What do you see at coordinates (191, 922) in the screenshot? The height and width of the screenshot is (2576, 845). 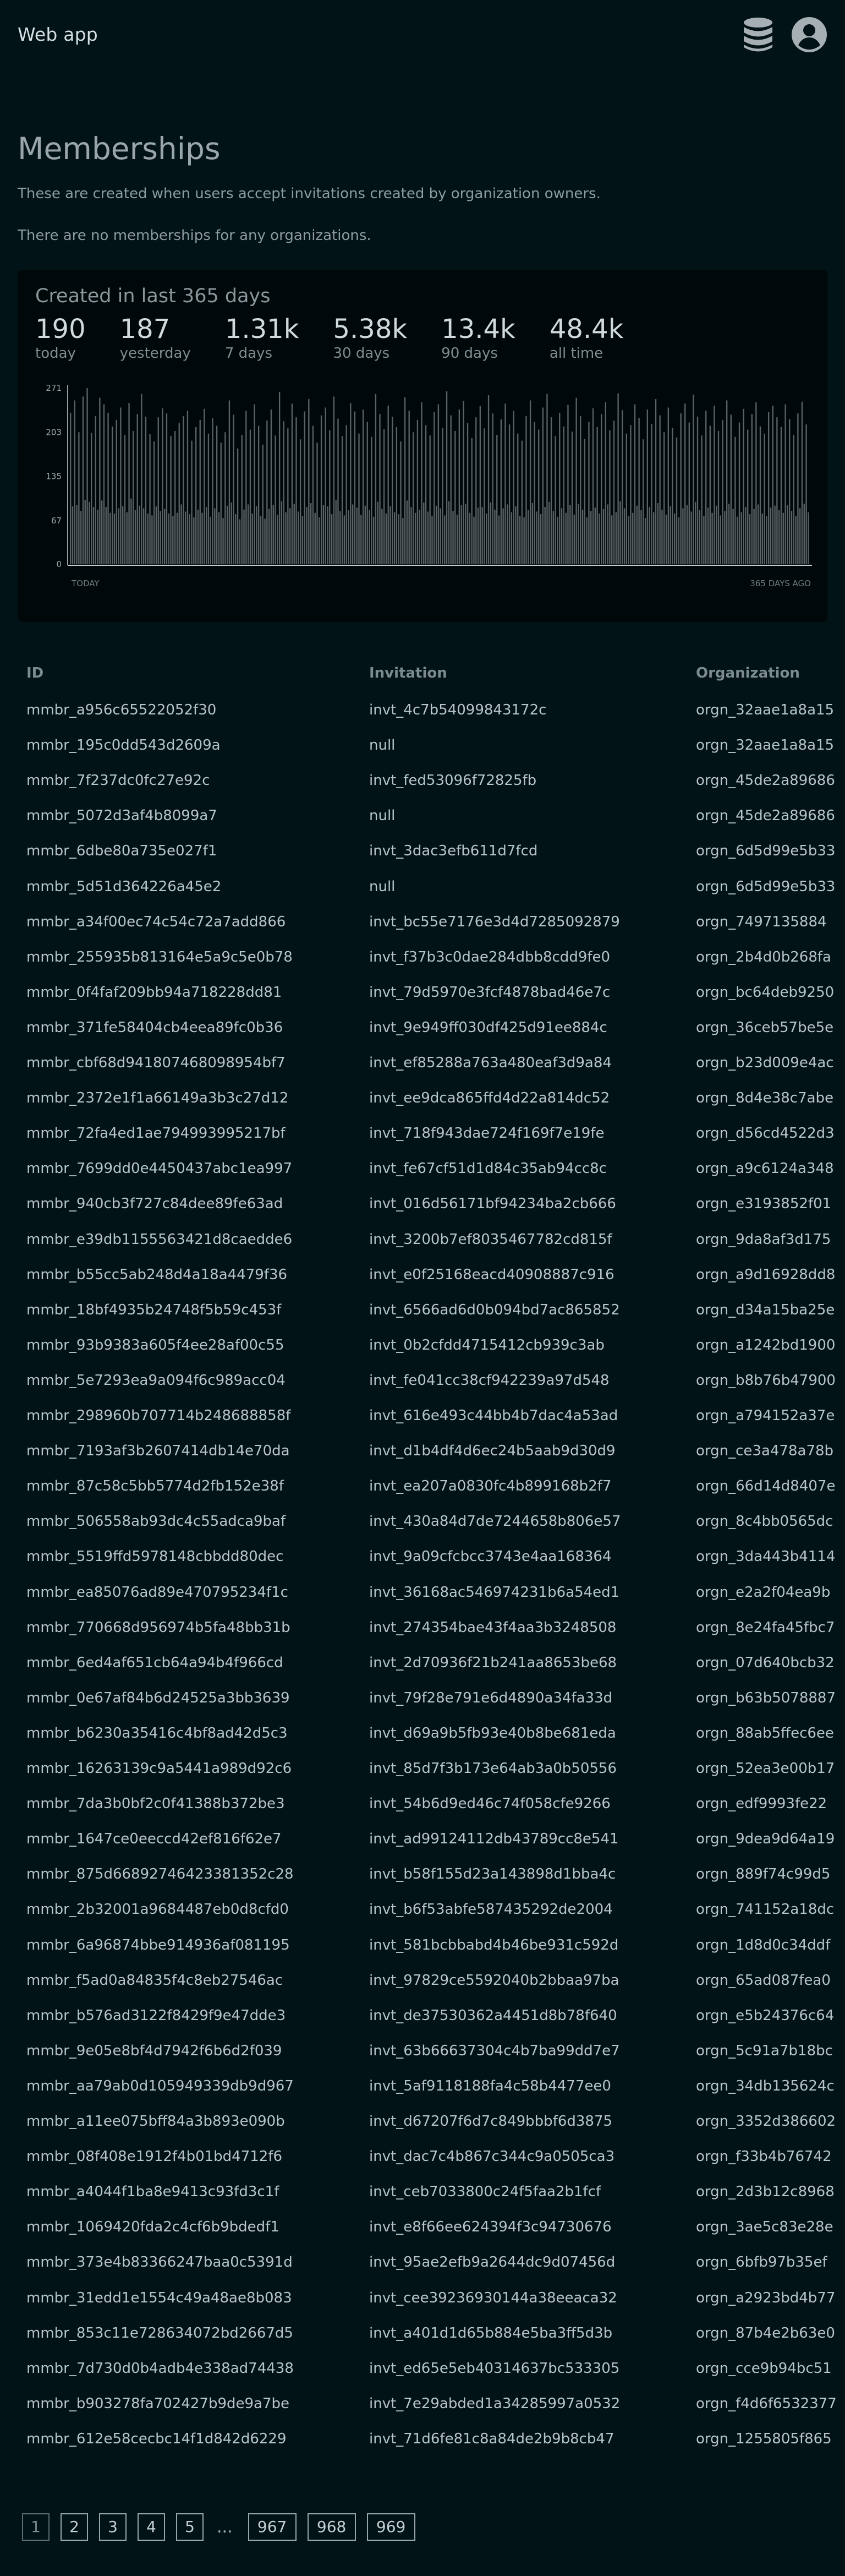 I see `membership-id-cell: mmbr_a34f00ec74c54c72a7add866` at bounding box center [191, 922].